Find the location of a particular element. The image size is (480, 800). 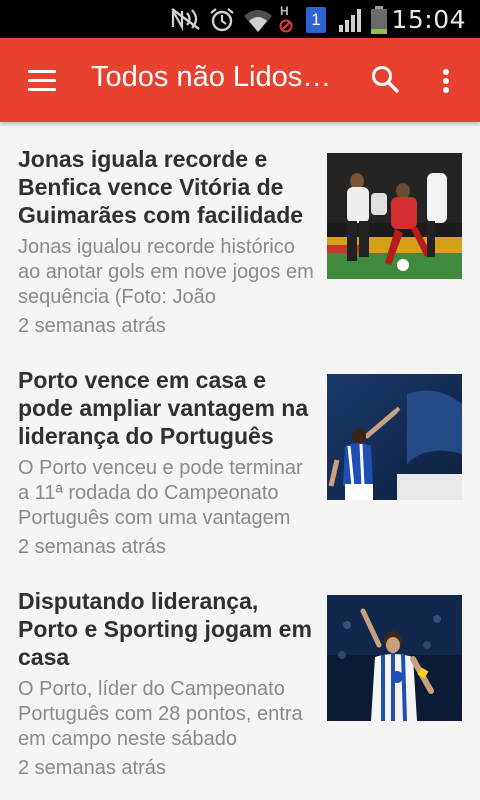

soccer-porto-celebration-photo is located at coordinates (394, 437).